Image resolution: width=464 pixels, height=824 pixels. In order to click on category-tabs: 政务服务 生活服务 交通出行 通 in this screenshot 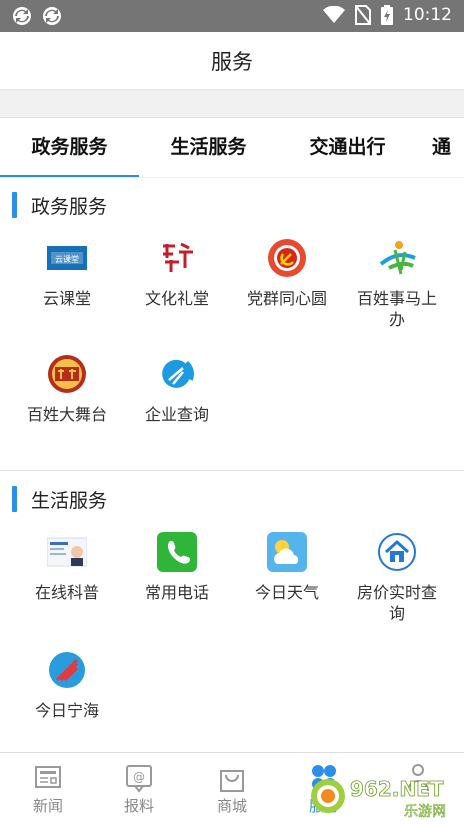, I will do `click(232, 148)`.